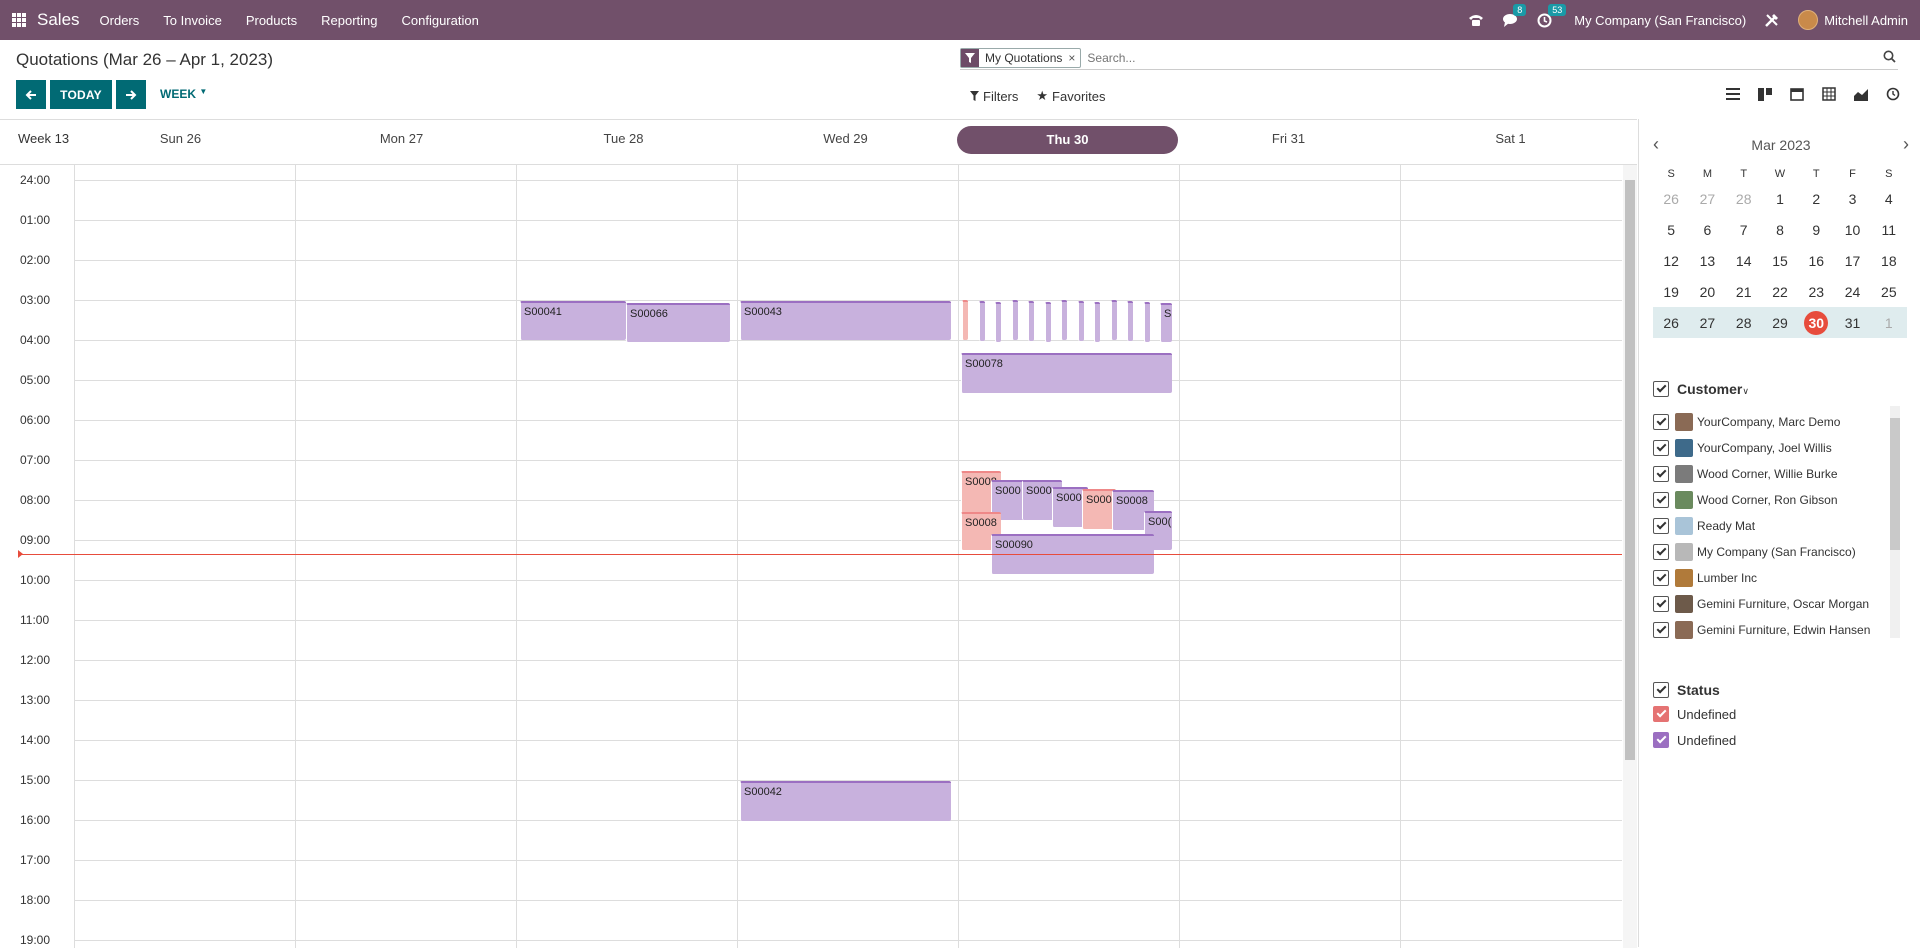 The image size is (1920, 948). Describe the element at coordinates (994, 96) in the screenshot. I see `filters-toggle: Filters` at that location.